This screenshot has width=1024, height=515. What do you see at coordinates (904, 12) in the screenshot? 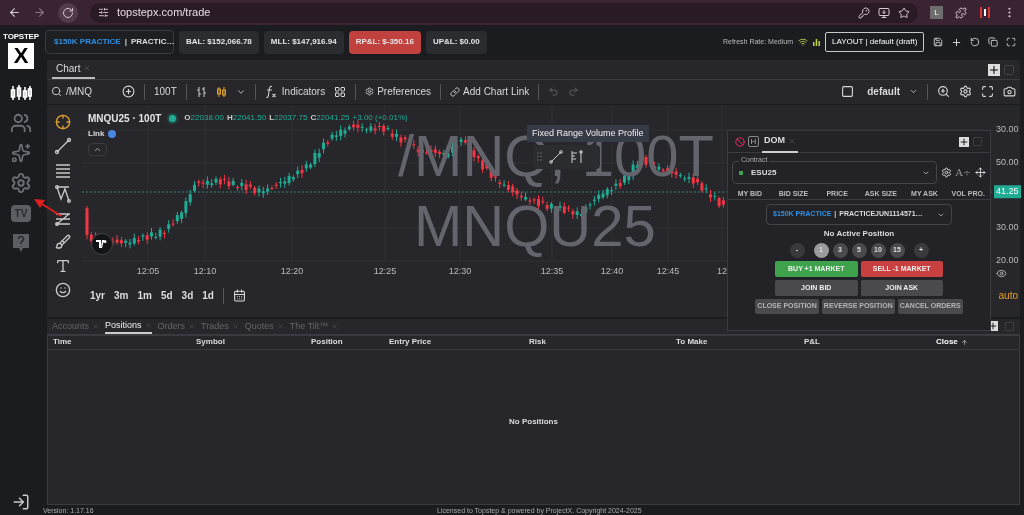
I see `bookmark-star-icon` at bounding box center [904, 12].